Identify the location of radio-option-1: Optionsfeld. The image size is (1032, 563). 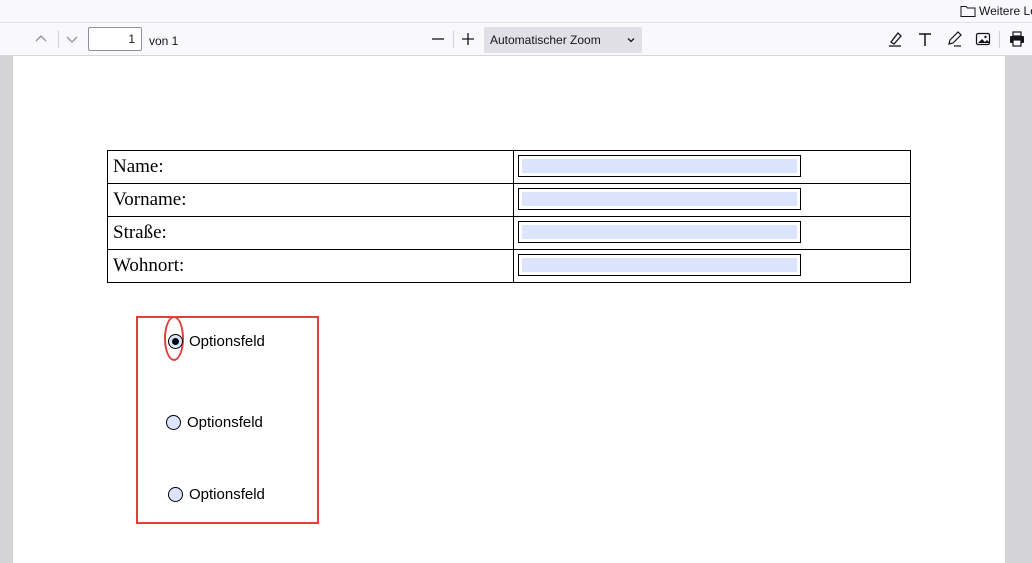
(216, 341).